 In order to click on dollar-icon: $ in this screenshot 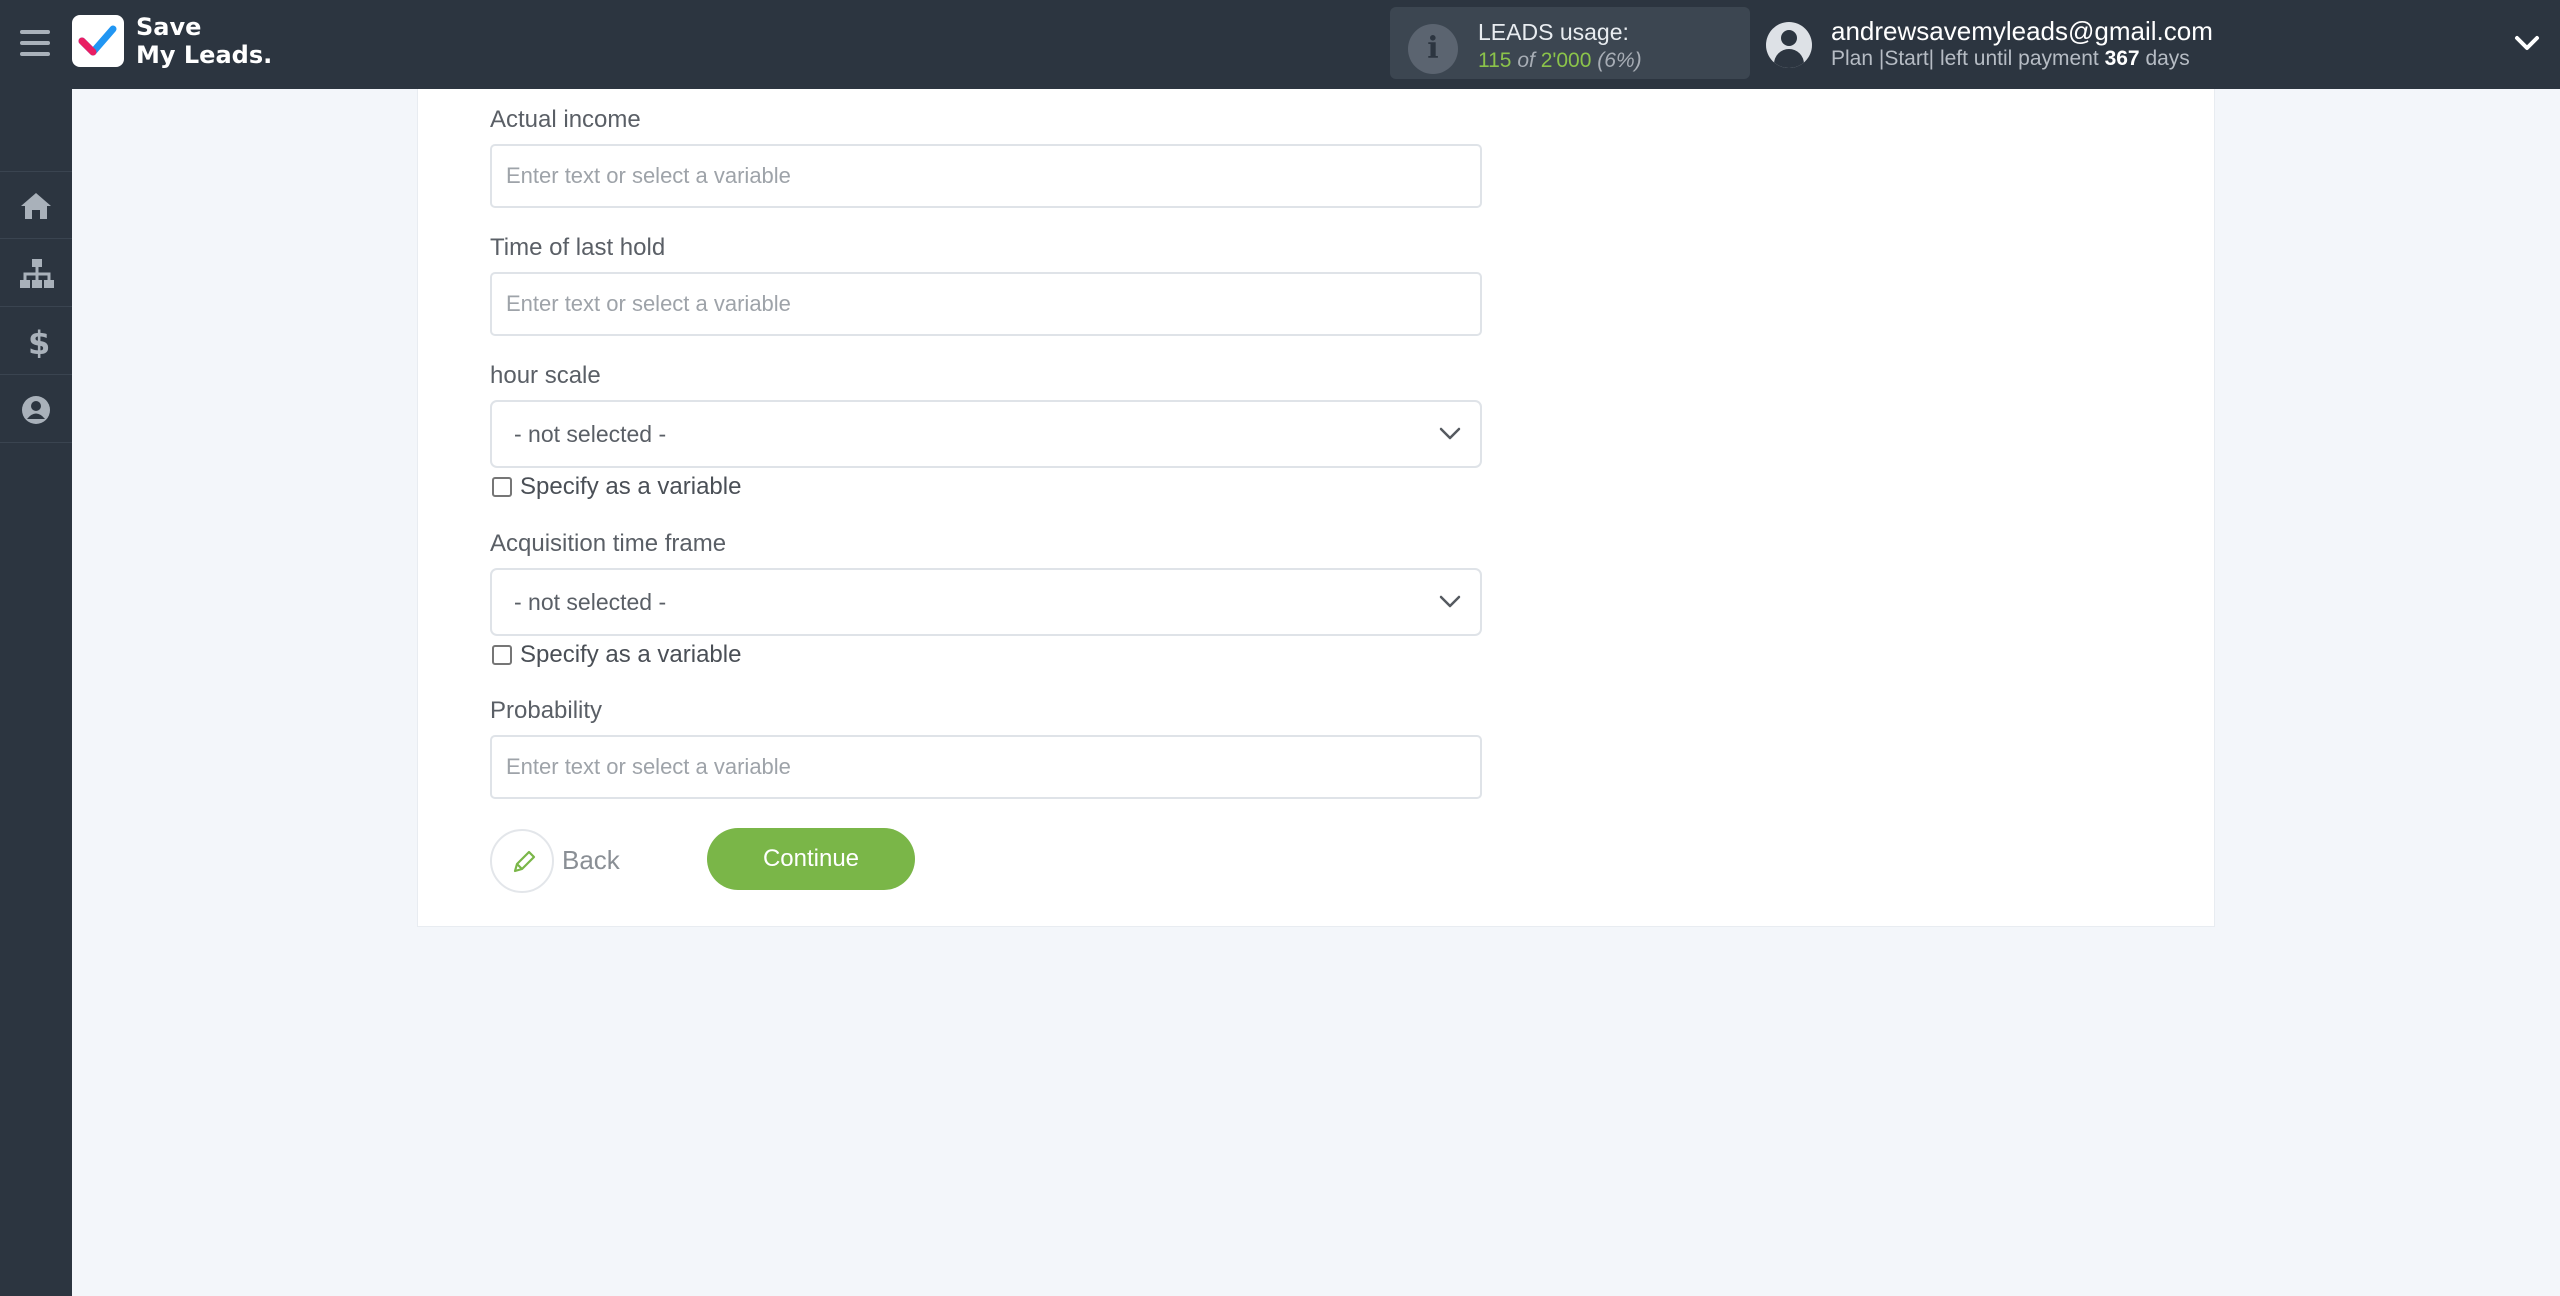, I will do `click(39, 342)`.